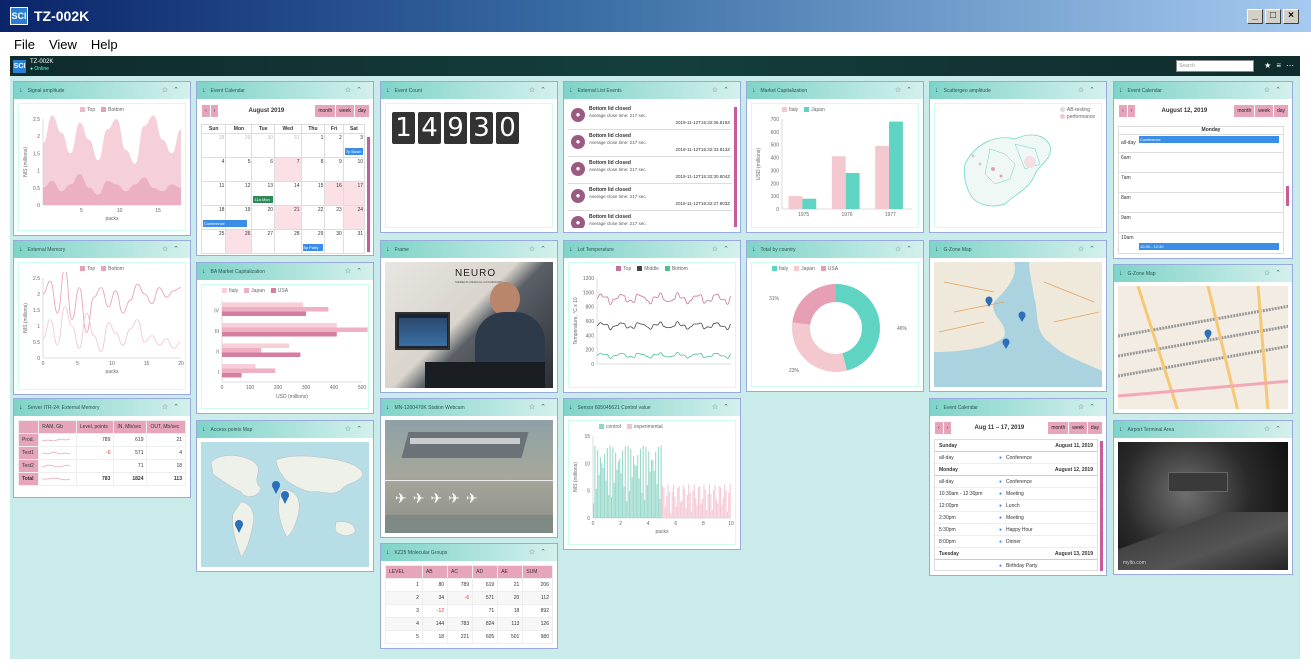 Image resolution: width=1311 pixels, height=671 pixels. I want to click on calendar-day: 30, so click(263, 145).